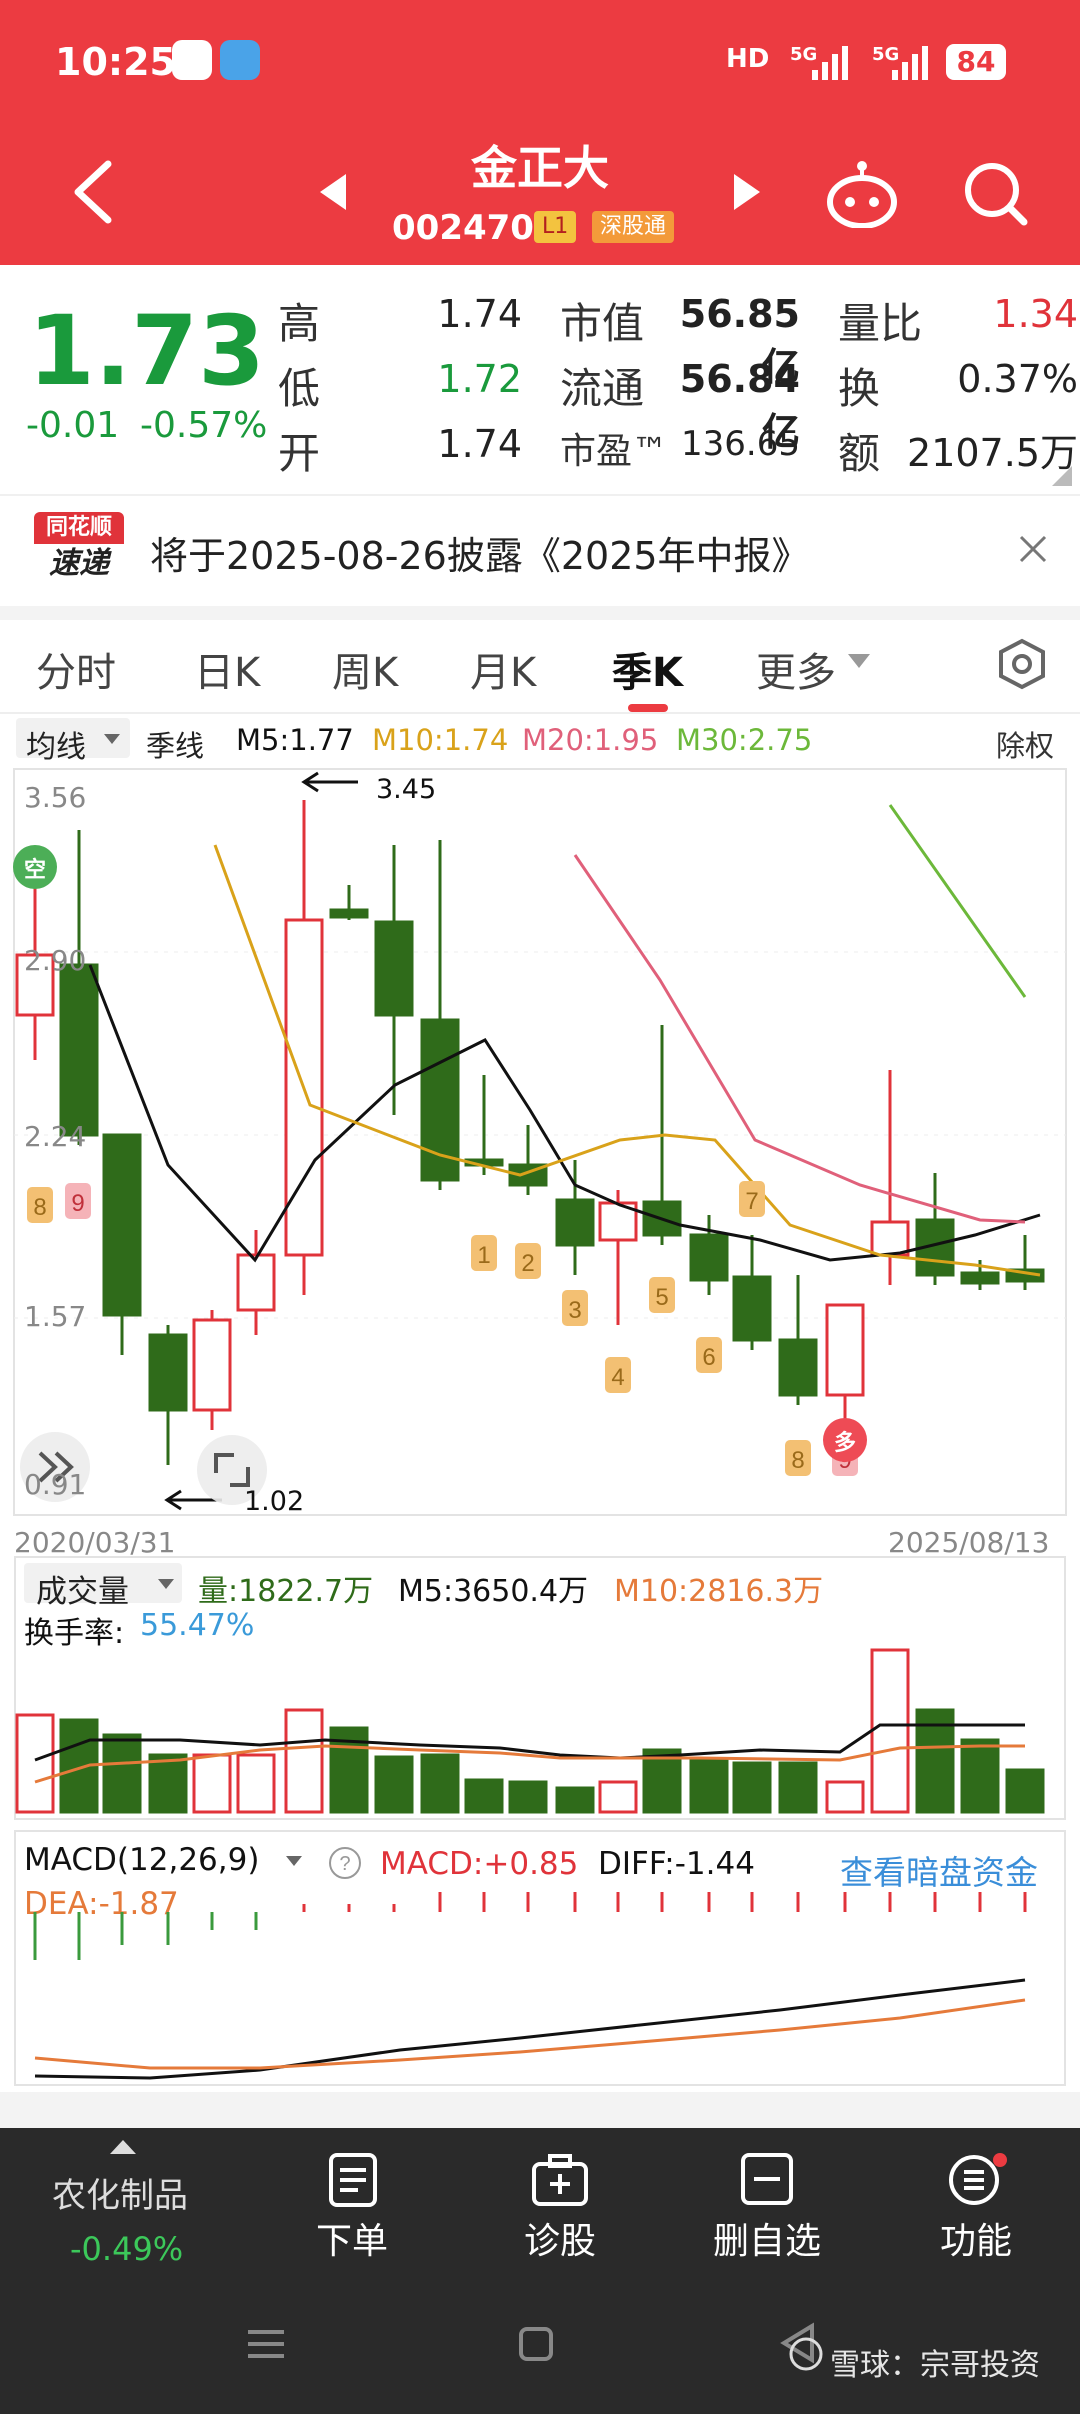  What do you see at coordinates (744, 740) in the screenshot?
I see `ma30-value: M30:2.75` at bounding box center [744, 740].